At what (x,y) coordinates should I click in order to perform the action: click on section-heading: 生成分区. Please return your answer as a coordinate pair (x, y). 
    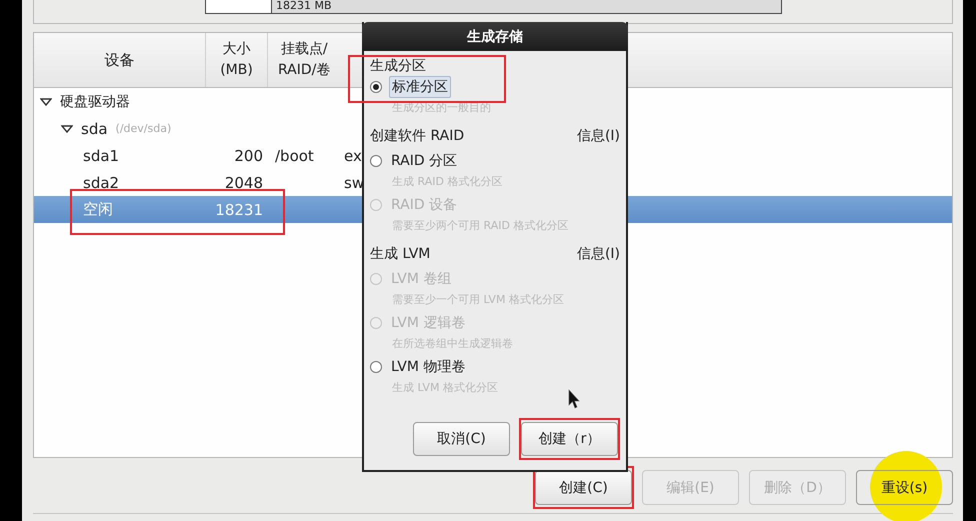
    Looking at the image, I should click on (398, 66).